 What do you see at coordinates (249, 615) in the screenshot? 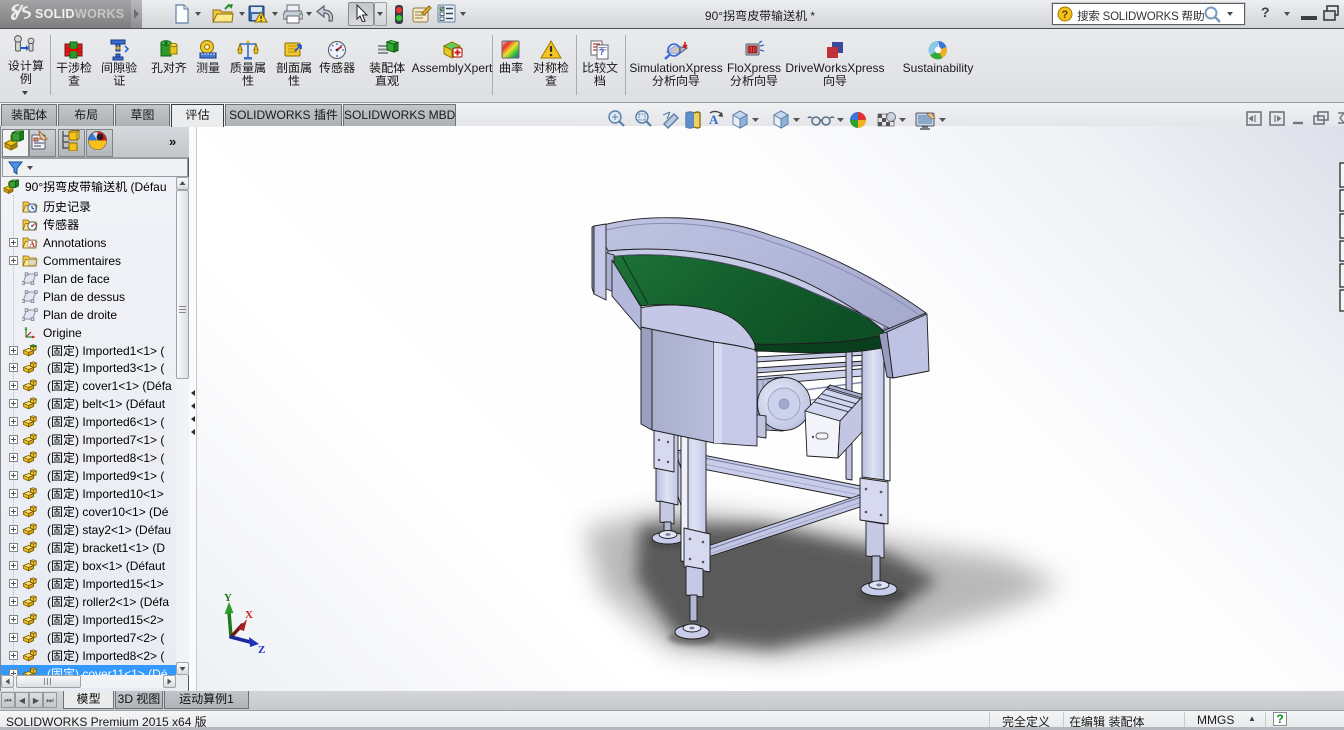
I see `svg-text: X` at bounding box center [249, 615].